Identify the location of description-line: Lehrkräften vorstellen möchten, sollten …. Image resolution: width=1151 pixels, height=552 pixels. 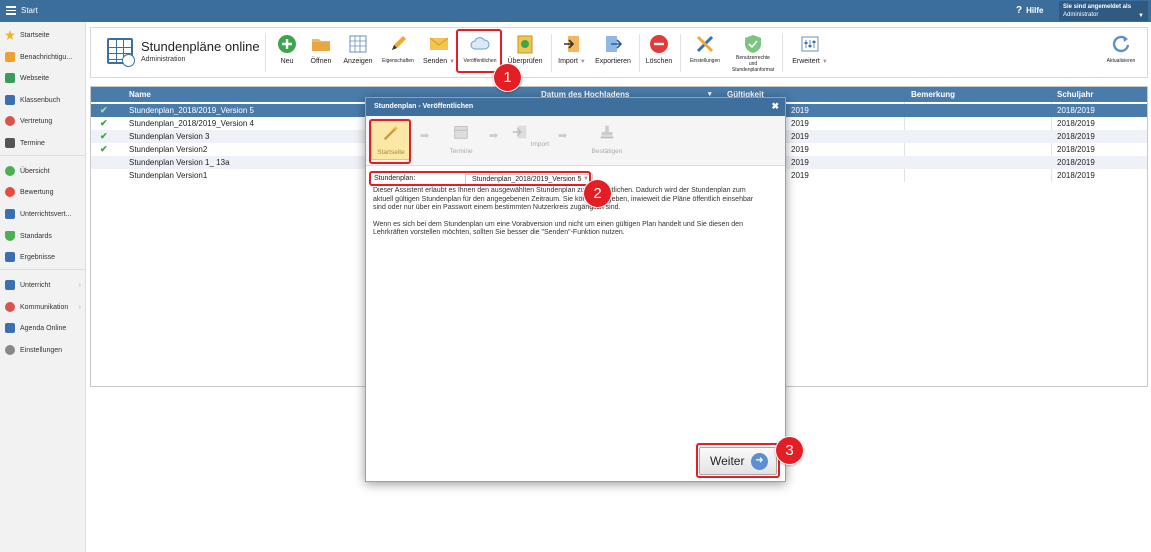
(499, 232).